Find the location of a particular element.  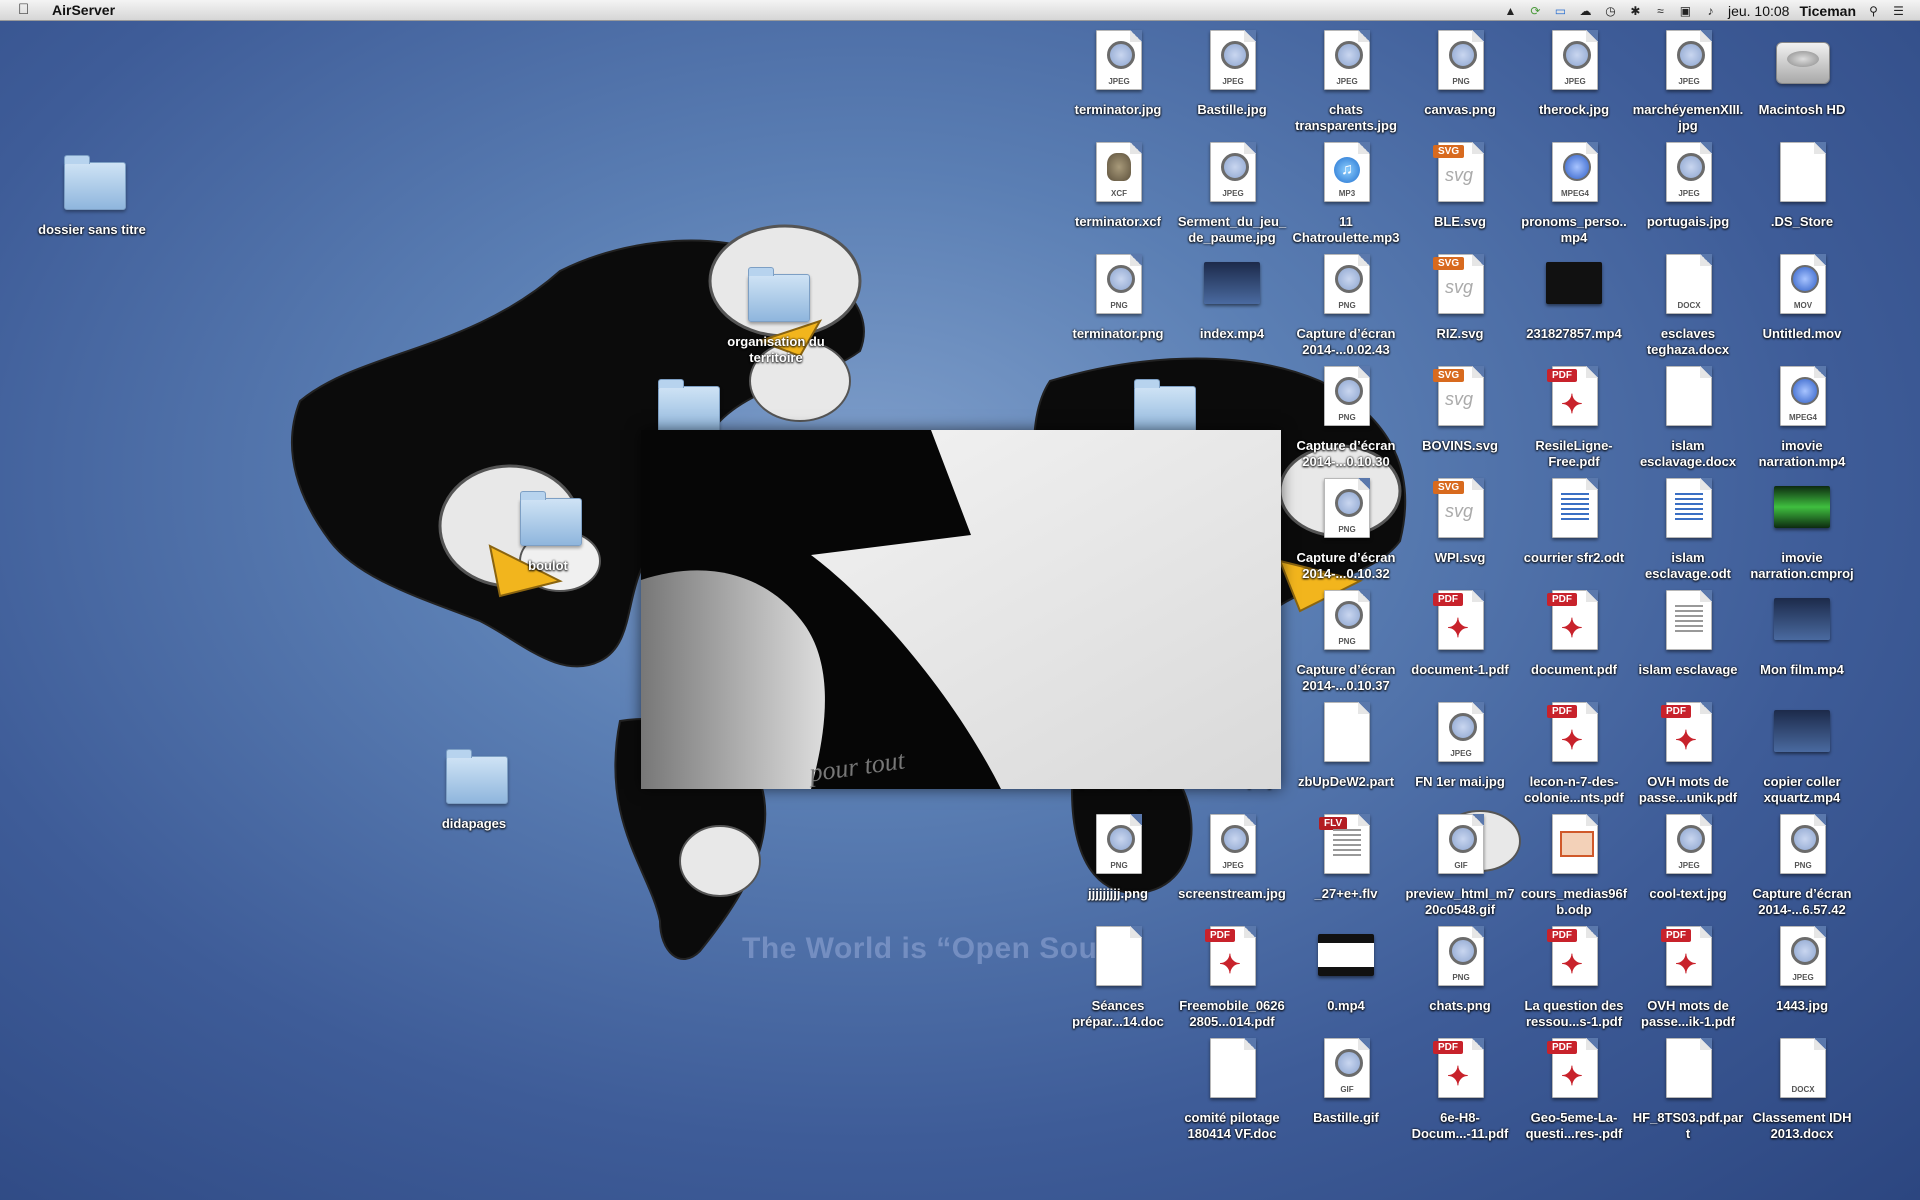

desktop-icon: courrier sfr2.odt is located at coordinates (1574, 521).